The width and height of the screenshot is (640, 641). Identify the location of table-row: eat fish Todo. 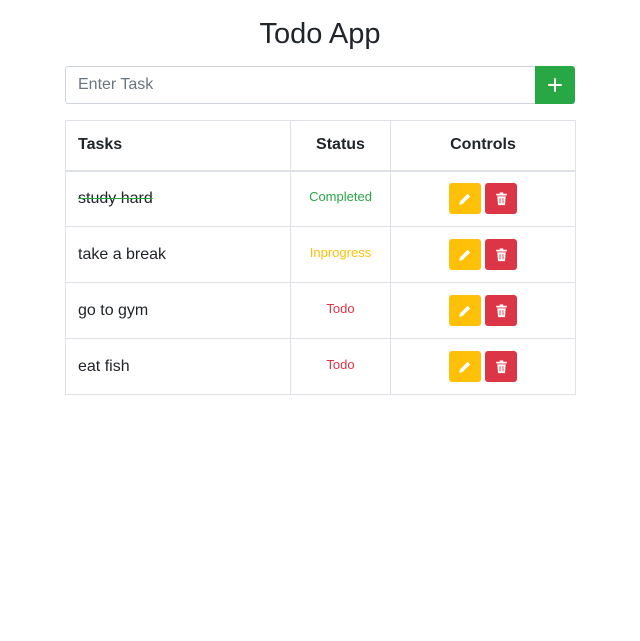
(320, 366).